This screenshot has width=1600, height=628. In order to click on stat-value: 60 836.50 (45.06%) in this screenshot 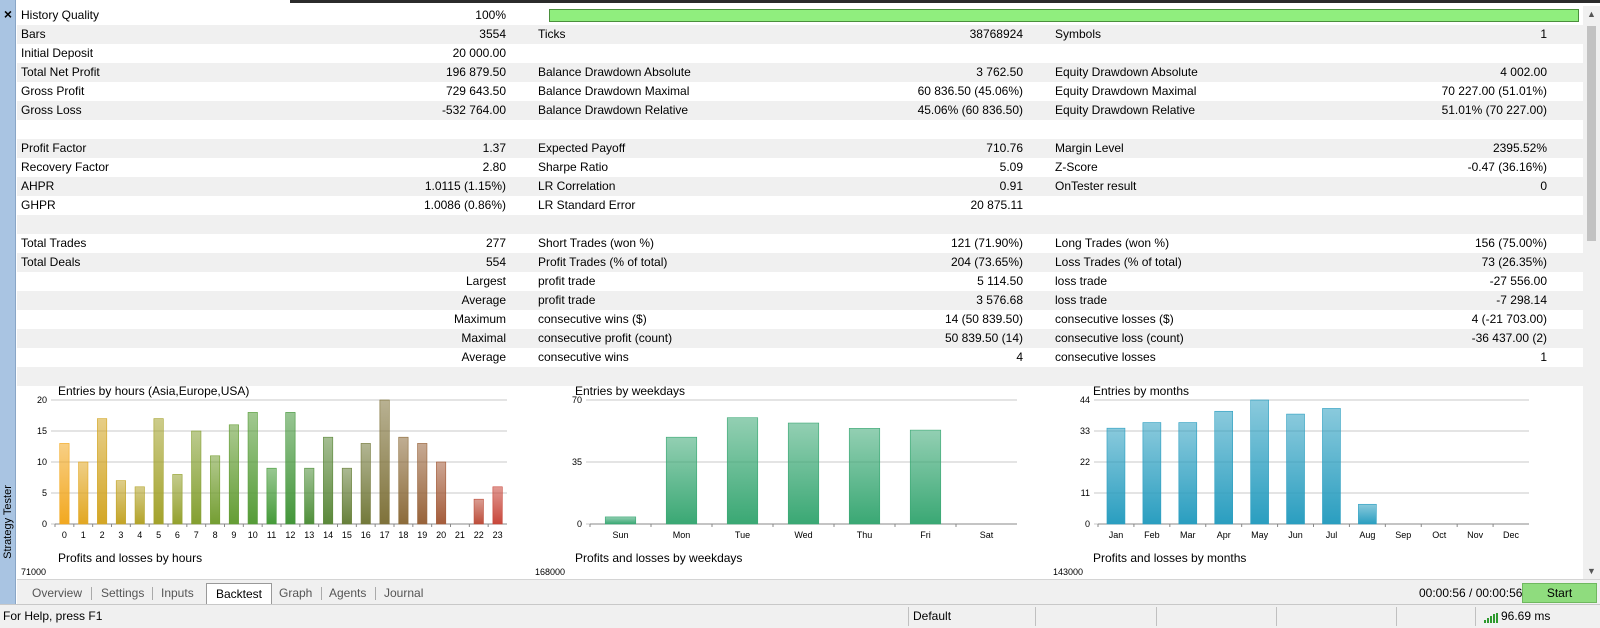, I will do `click(970, 91)`.